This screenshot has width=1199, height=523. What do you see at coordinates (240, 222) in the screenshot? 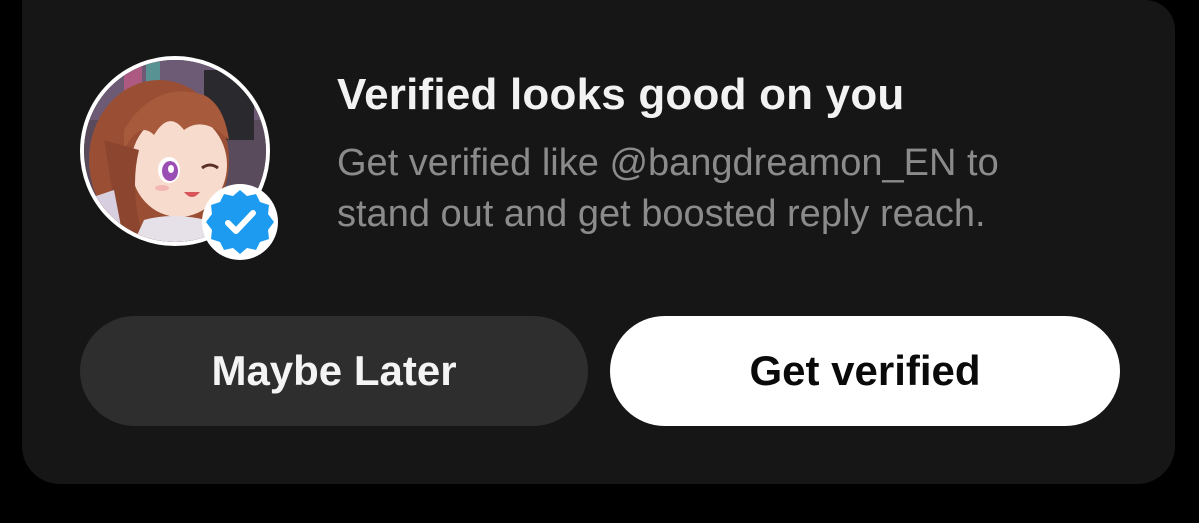
I see `verified-badge-icon` at bounding box center [240, 222].